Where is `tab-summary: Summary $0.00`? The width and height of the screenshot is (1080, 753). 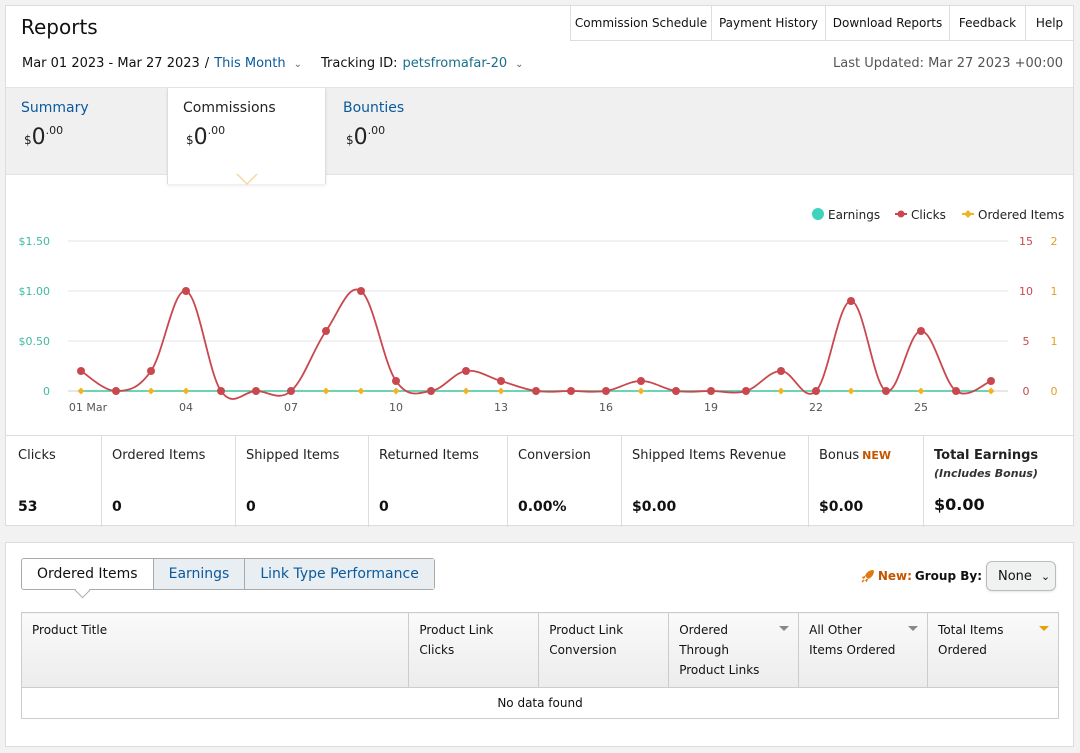
tab-summary: Summary $0.00 is located at coordinates (93, 132).